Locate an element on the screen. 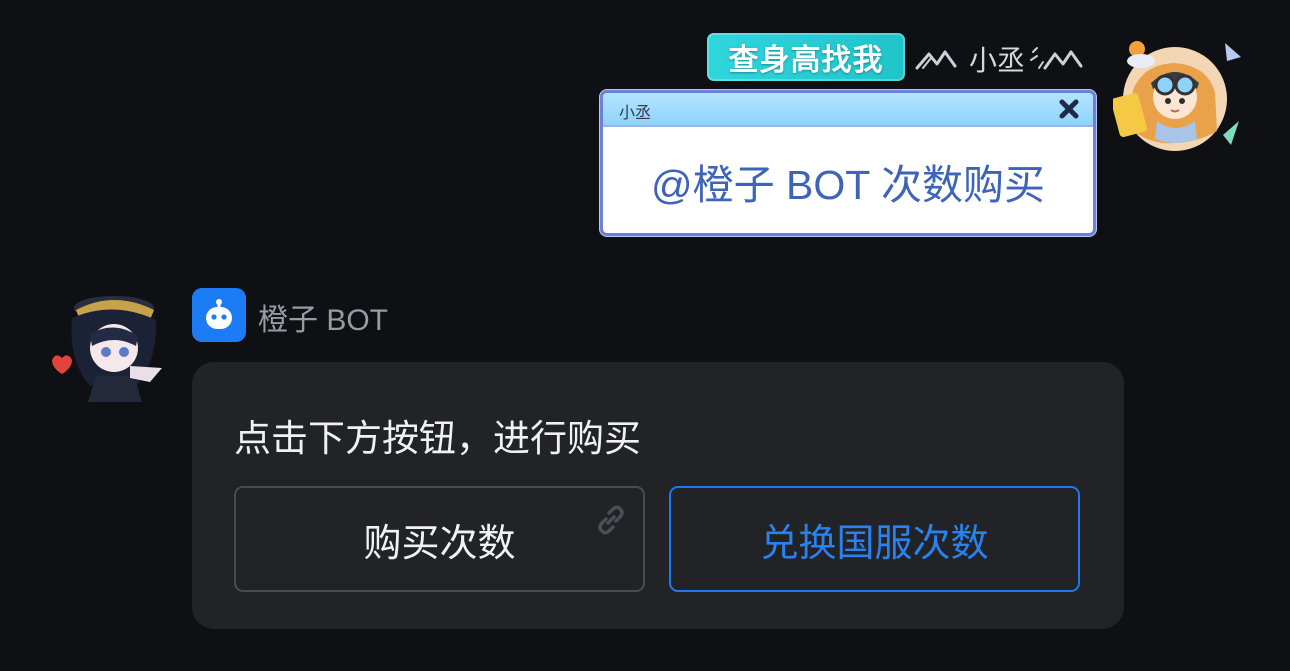 The image size is (1290, 671). buy-count-button: 购买次数 is located at coordinates (439, 539).